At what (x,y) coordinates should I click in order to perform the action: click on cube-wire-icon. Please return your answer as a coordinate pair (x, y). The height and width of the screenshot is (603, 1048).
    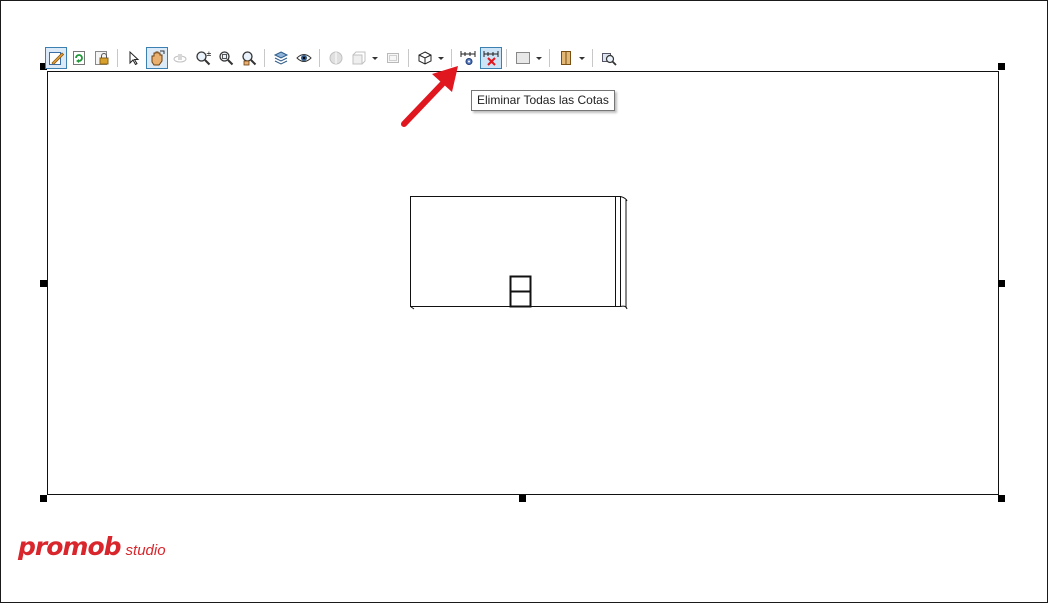
    Looking at the image, I should click on (359, 58).